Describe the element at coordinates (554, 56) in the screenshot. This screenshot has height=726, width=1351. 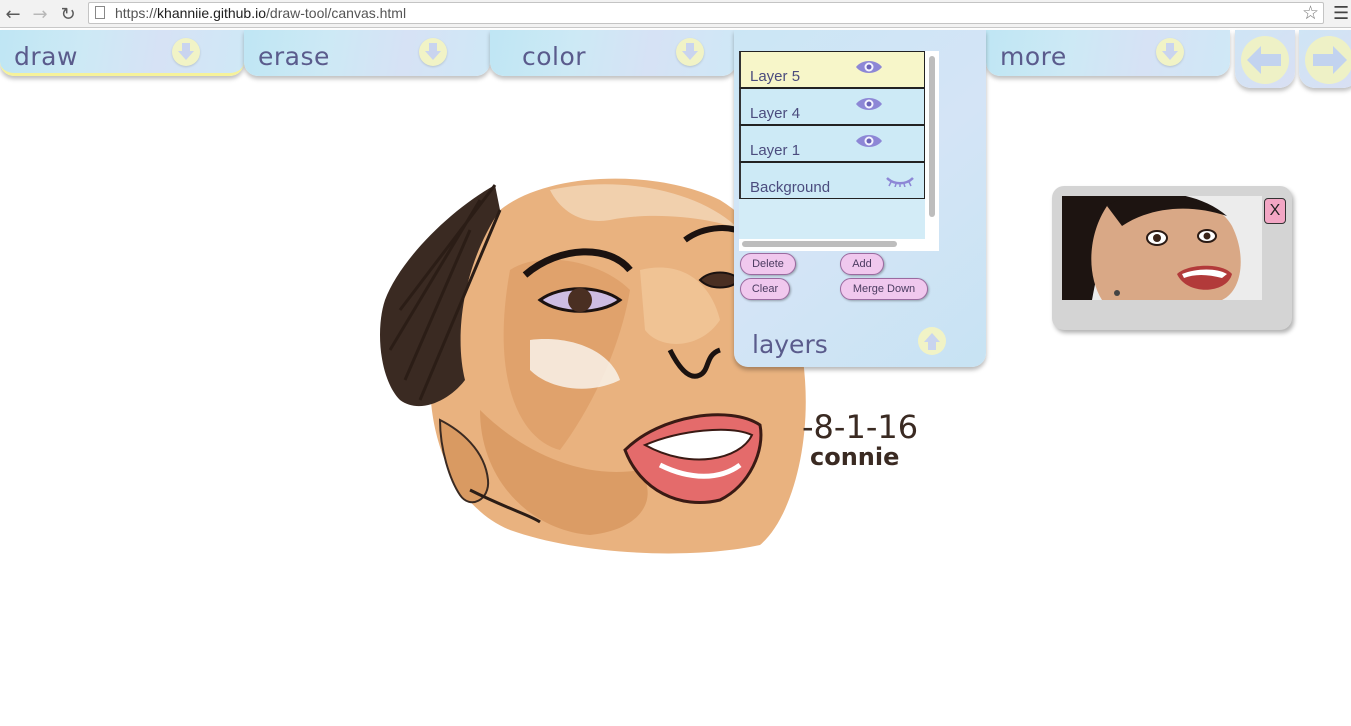
I see `tab-label: color` at that location.